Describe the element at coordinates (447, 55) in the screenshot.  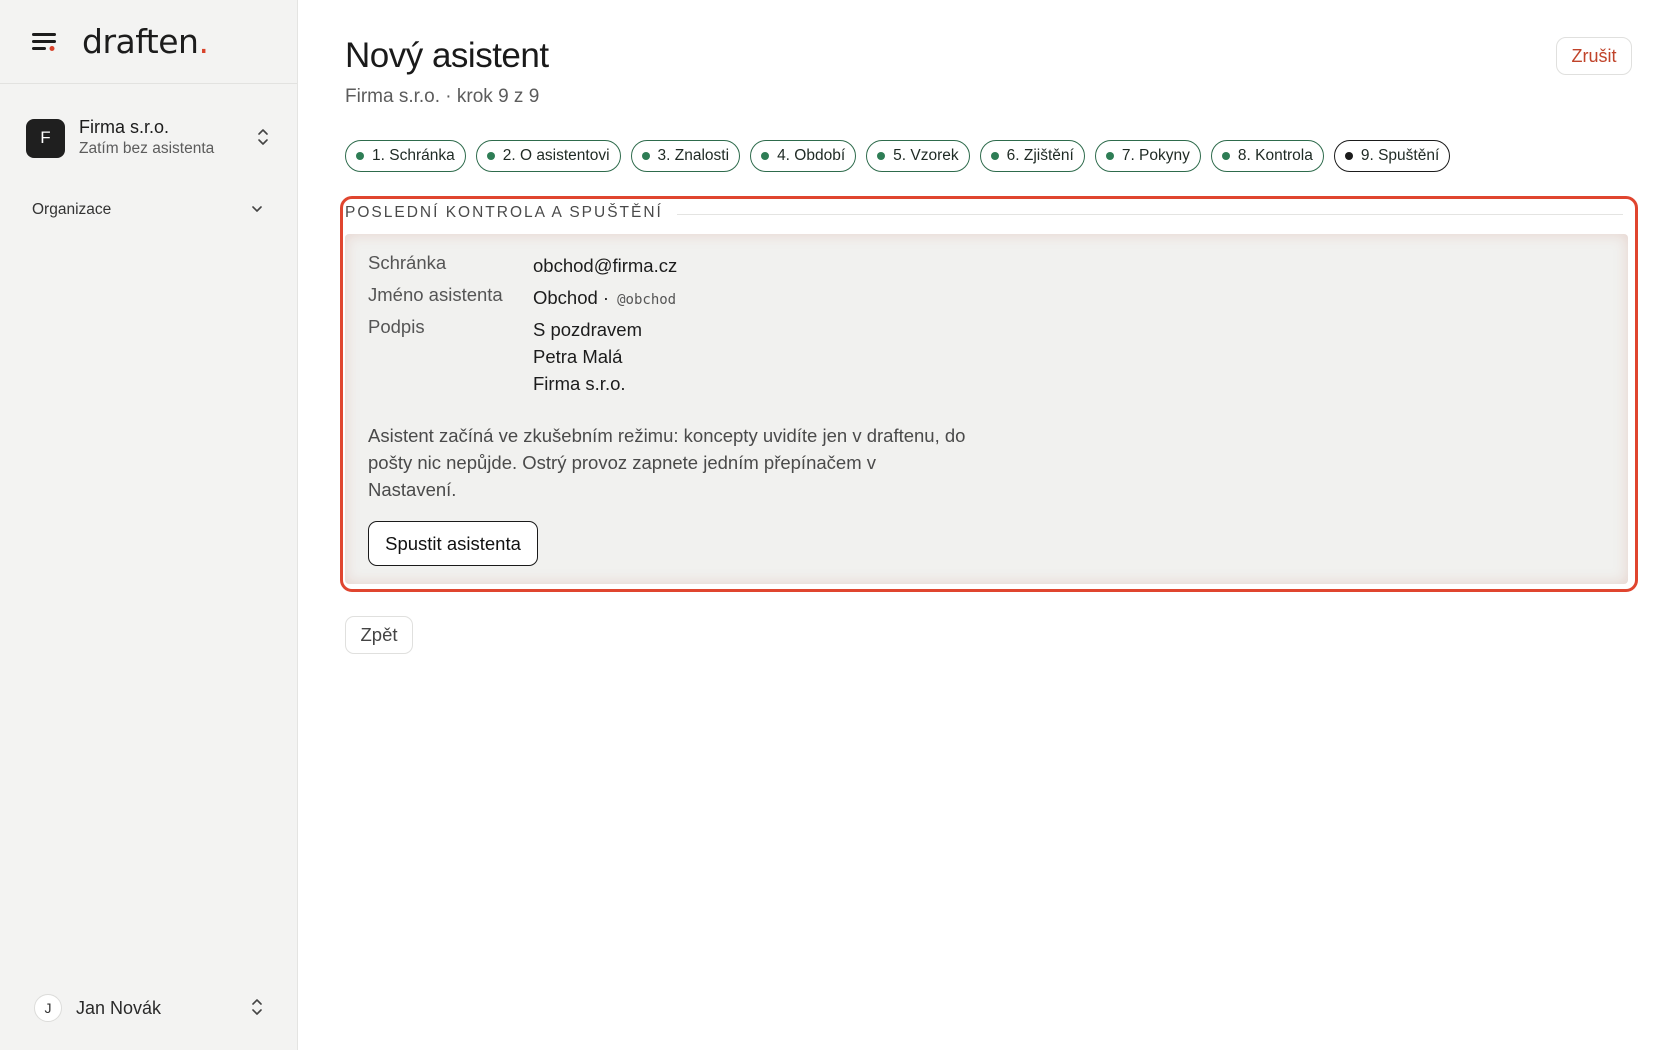
I see `page-title: Nový asistent` at that location.